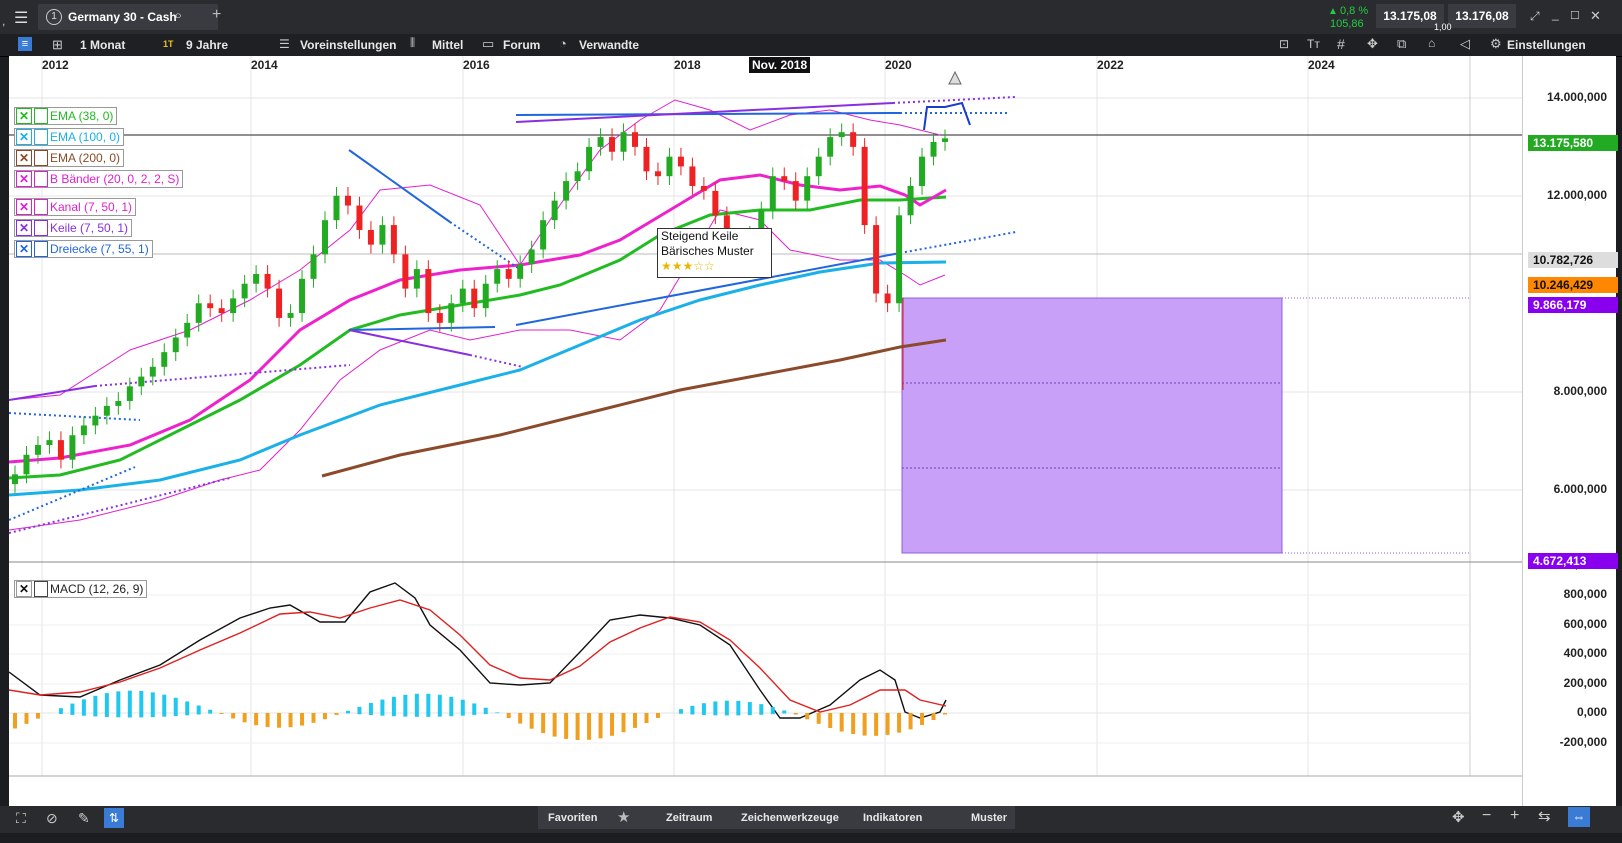  What do you see at coordinates (207, 45) in the screenshot?
I see `range-button: 9 Jahre` at bounding box center [207, 45].